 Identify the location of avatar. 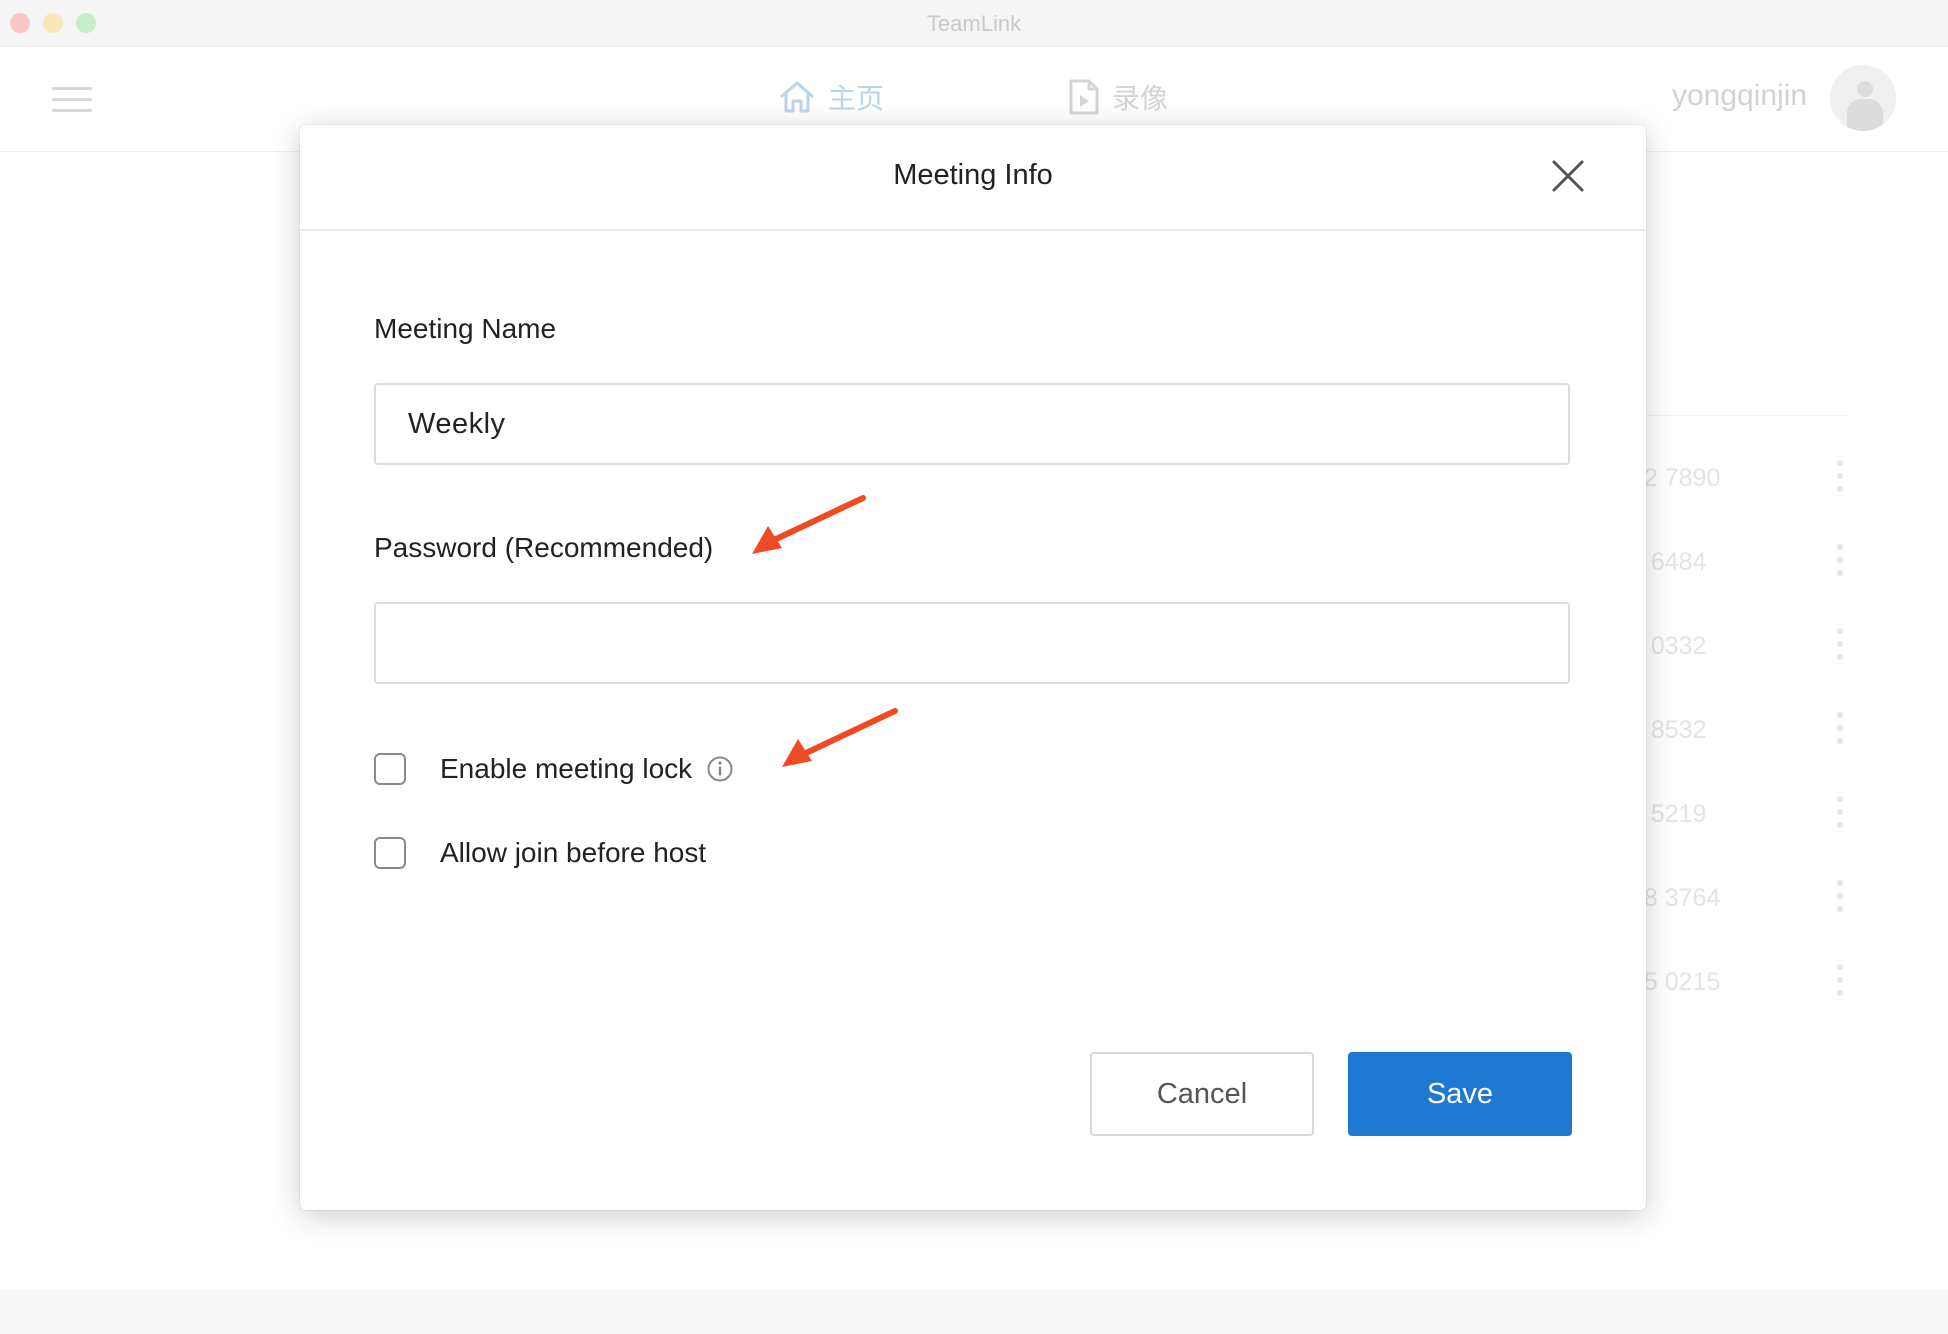
(1863, 98).